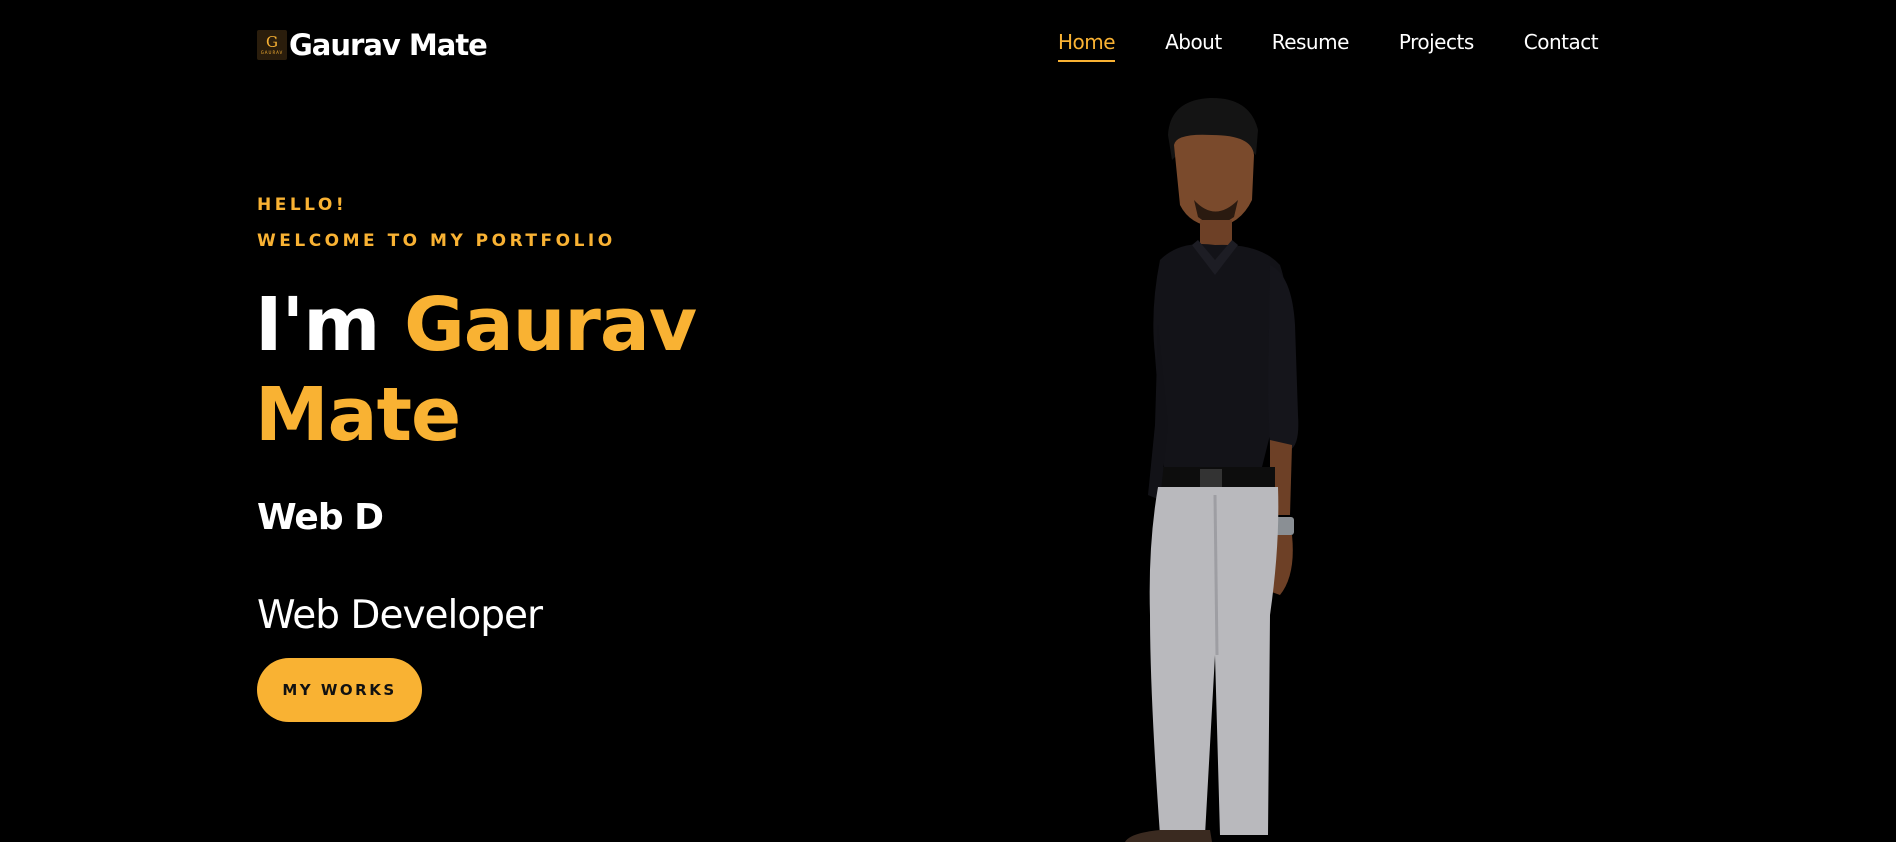 The width and height of the screenshot is (1896, 842). I want to click on nav-item-projects: Projects, so click(1436, 42).